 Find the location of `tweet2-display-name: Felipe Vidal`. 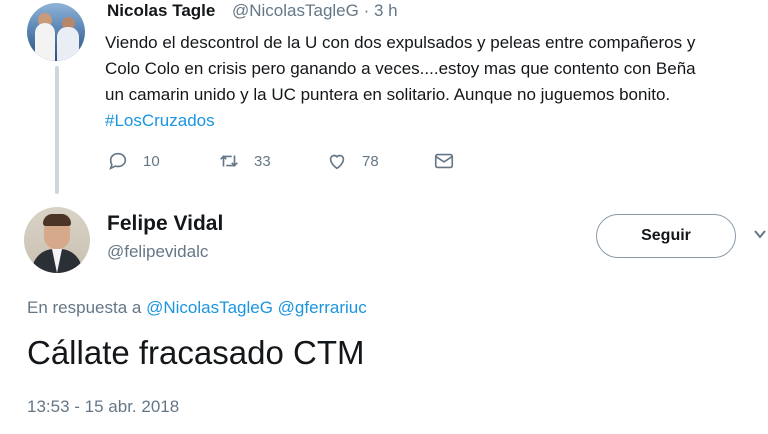

tweet2-display-name: Felipe Vidal is located at coordinates (165, 224).